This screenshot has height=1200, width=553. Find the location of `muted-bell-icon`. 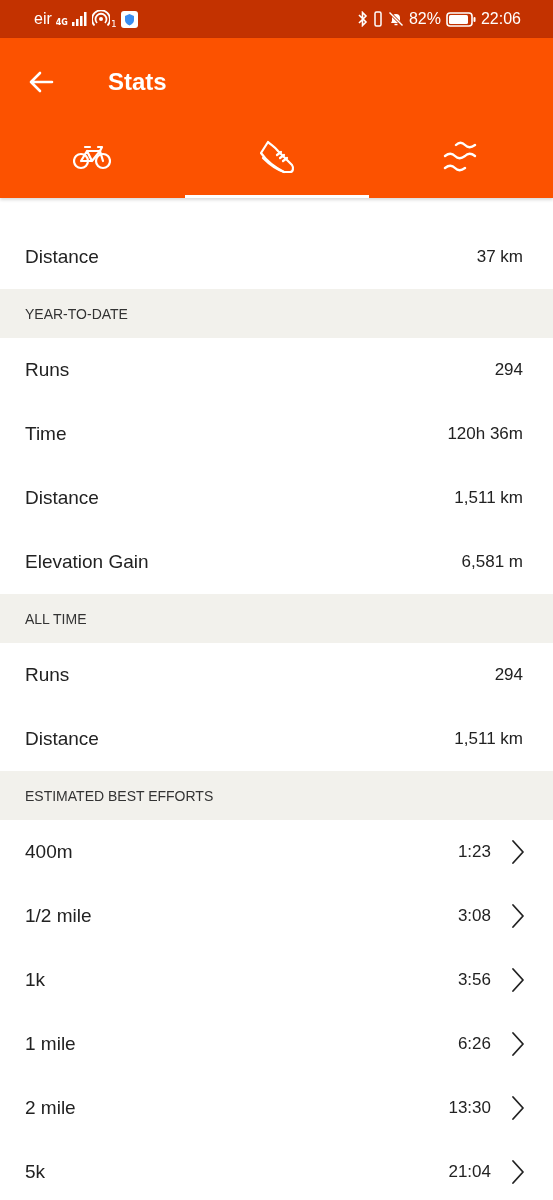

muted-bell-icon is located at coordinates (395, 19).